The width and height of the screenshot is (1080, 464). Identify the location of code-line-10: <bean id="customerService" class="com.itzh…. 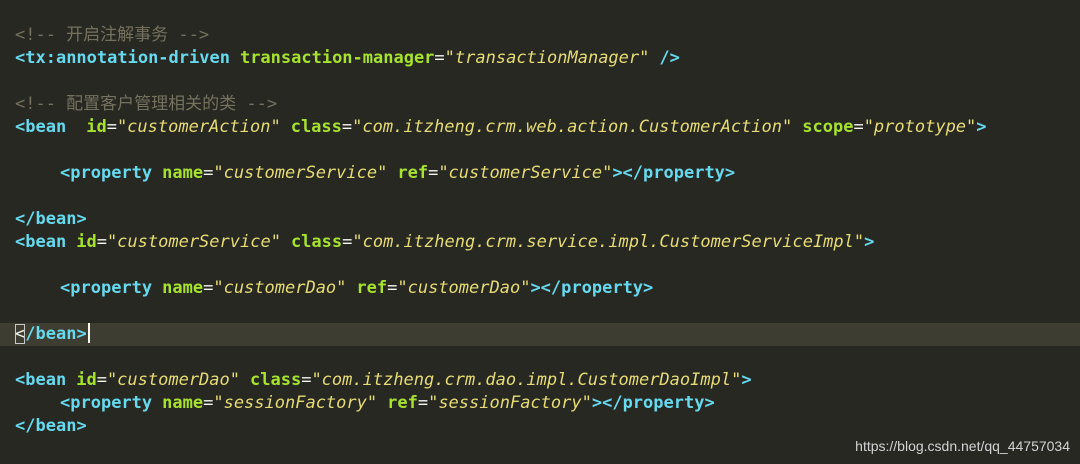
(540, 242).